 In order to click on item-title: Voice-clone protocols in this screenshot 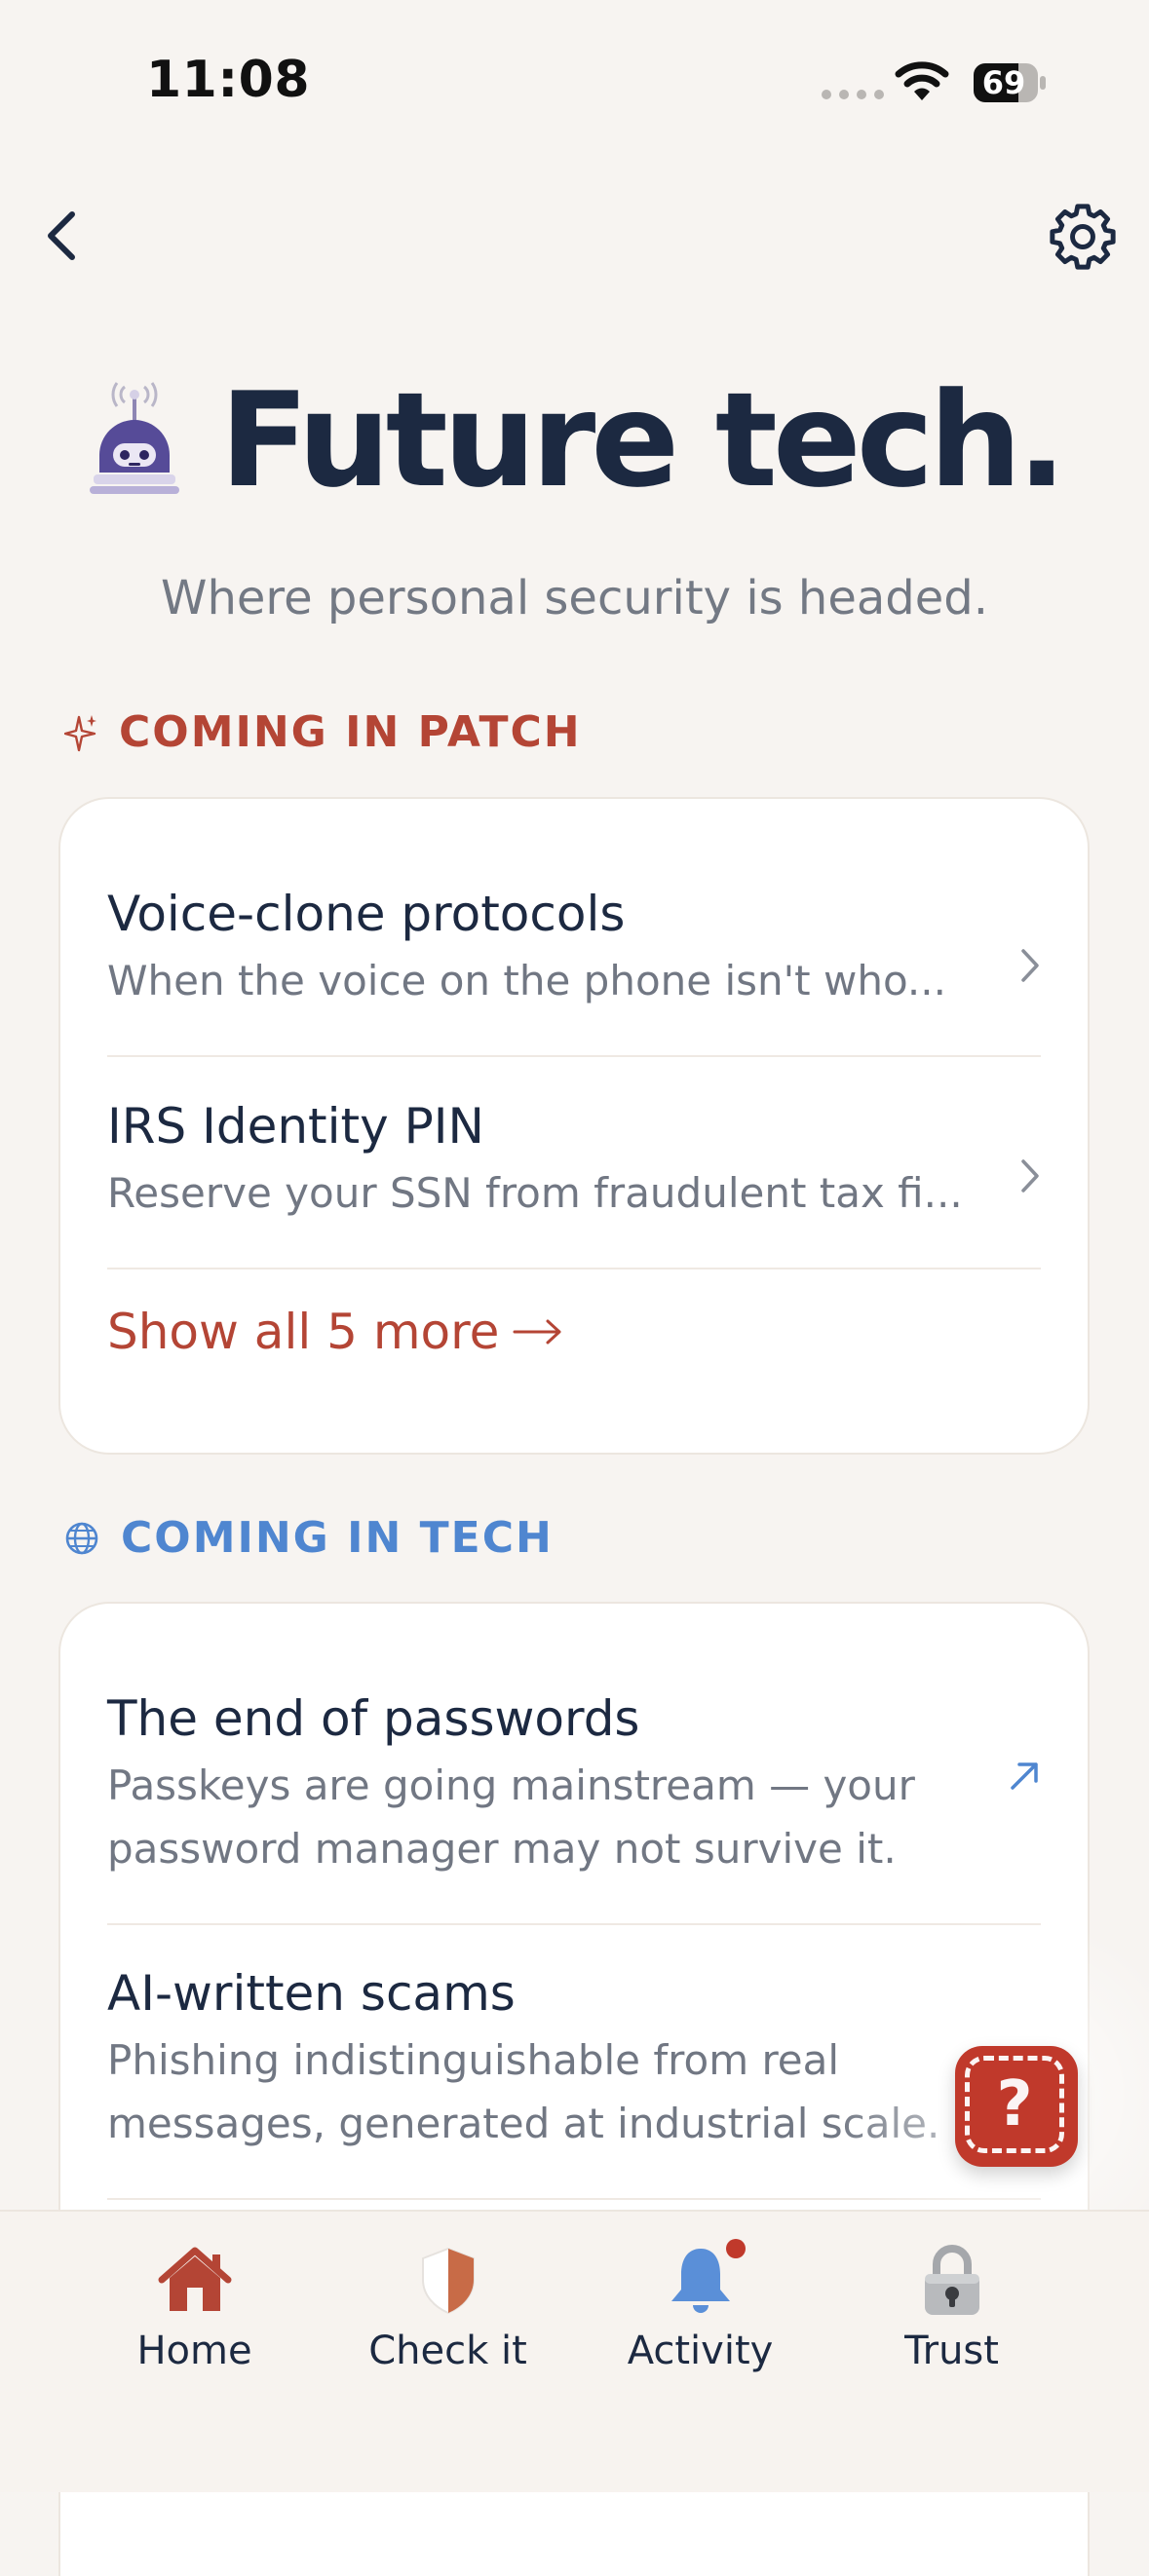, I will do `click(366, 914)`.